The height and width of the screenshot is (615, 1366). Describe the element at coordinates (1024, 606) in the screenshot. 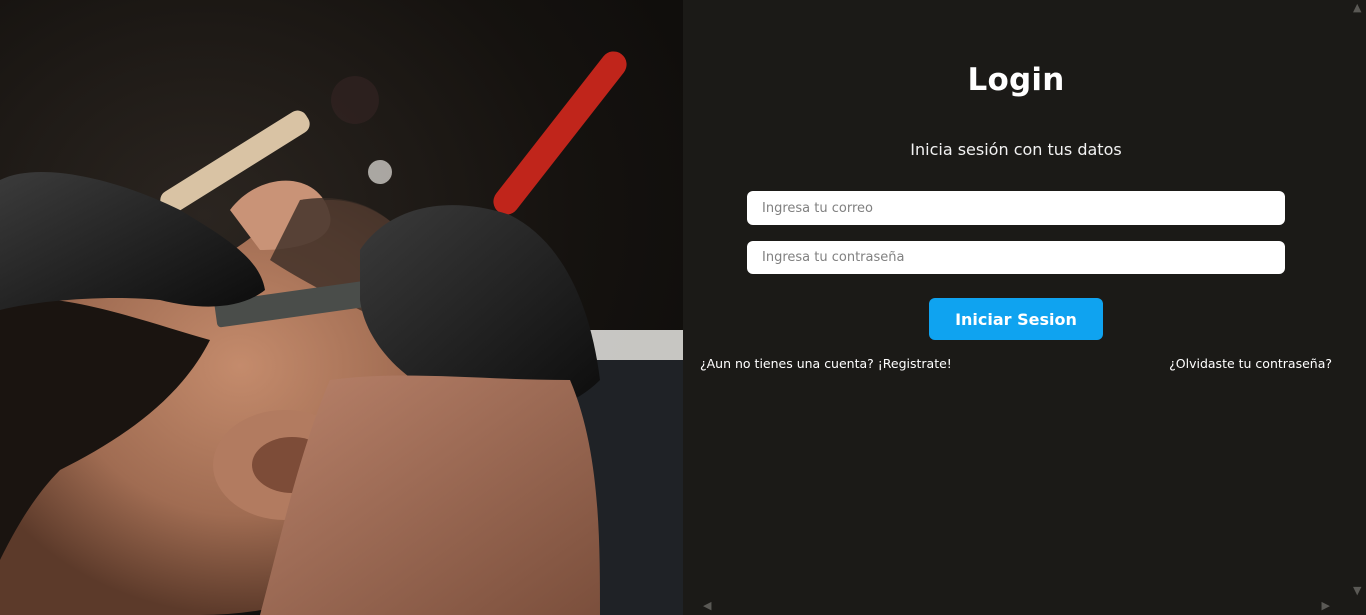

I see `horizontal-scrollbar: ◀ ▶` at that location.